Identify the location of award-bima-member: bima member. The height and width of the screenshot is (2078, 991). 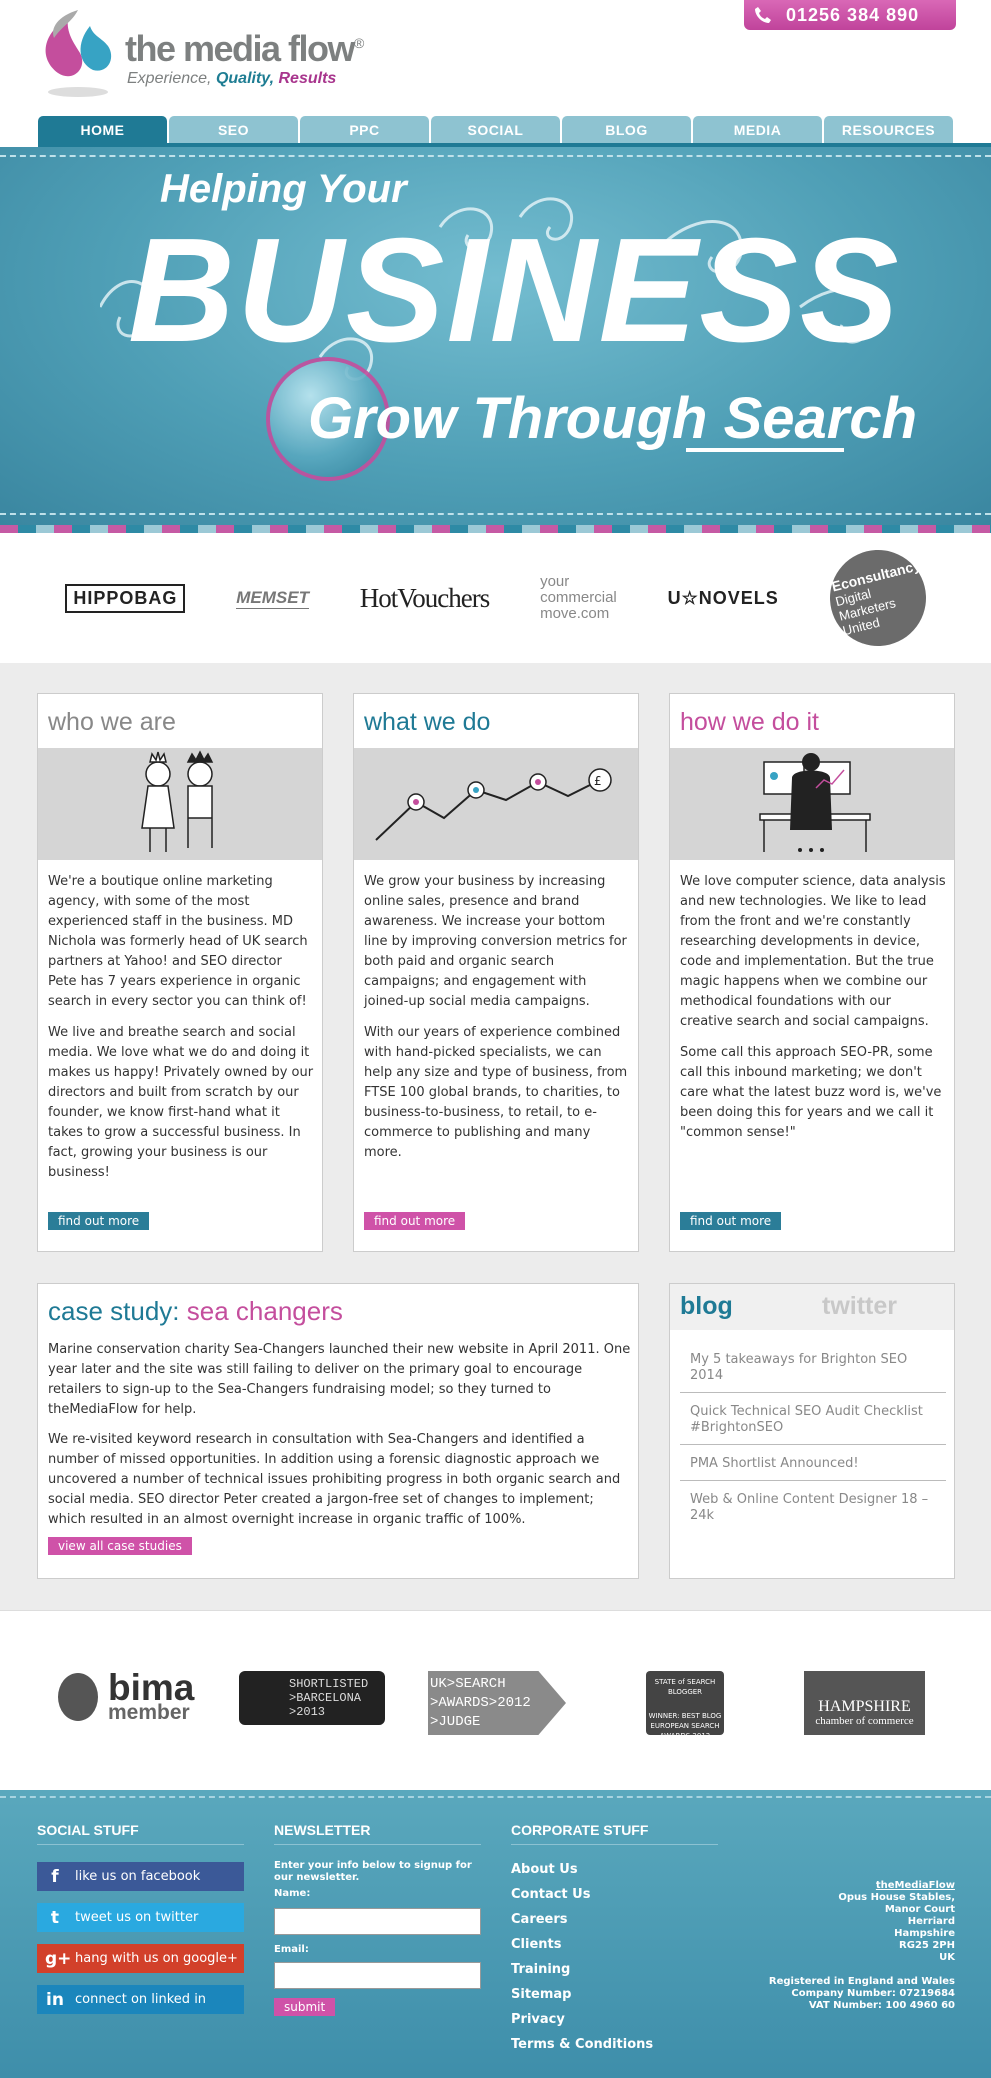
(126, 1702).